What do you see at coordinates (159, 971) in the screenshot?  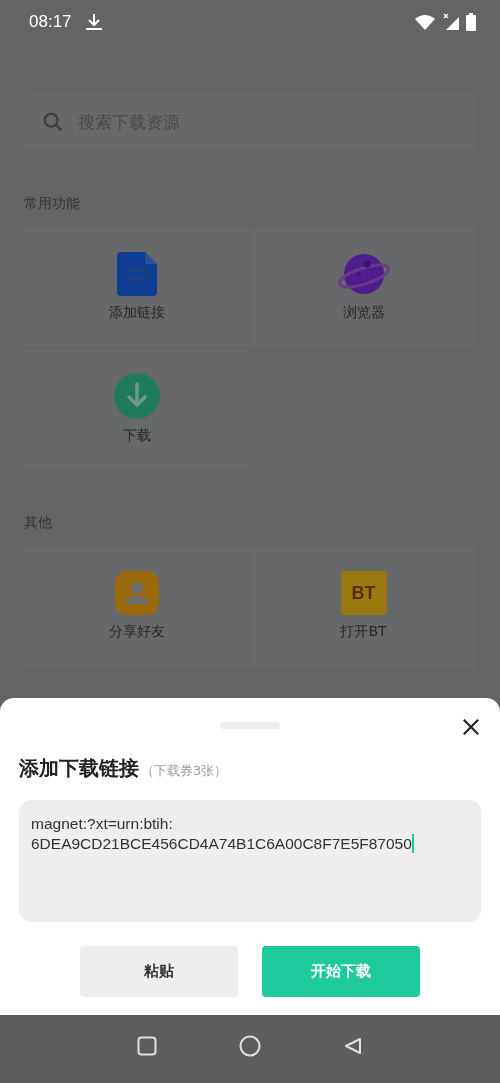 I see `paste-button: 粘贴` at bounding box center [159, 971].